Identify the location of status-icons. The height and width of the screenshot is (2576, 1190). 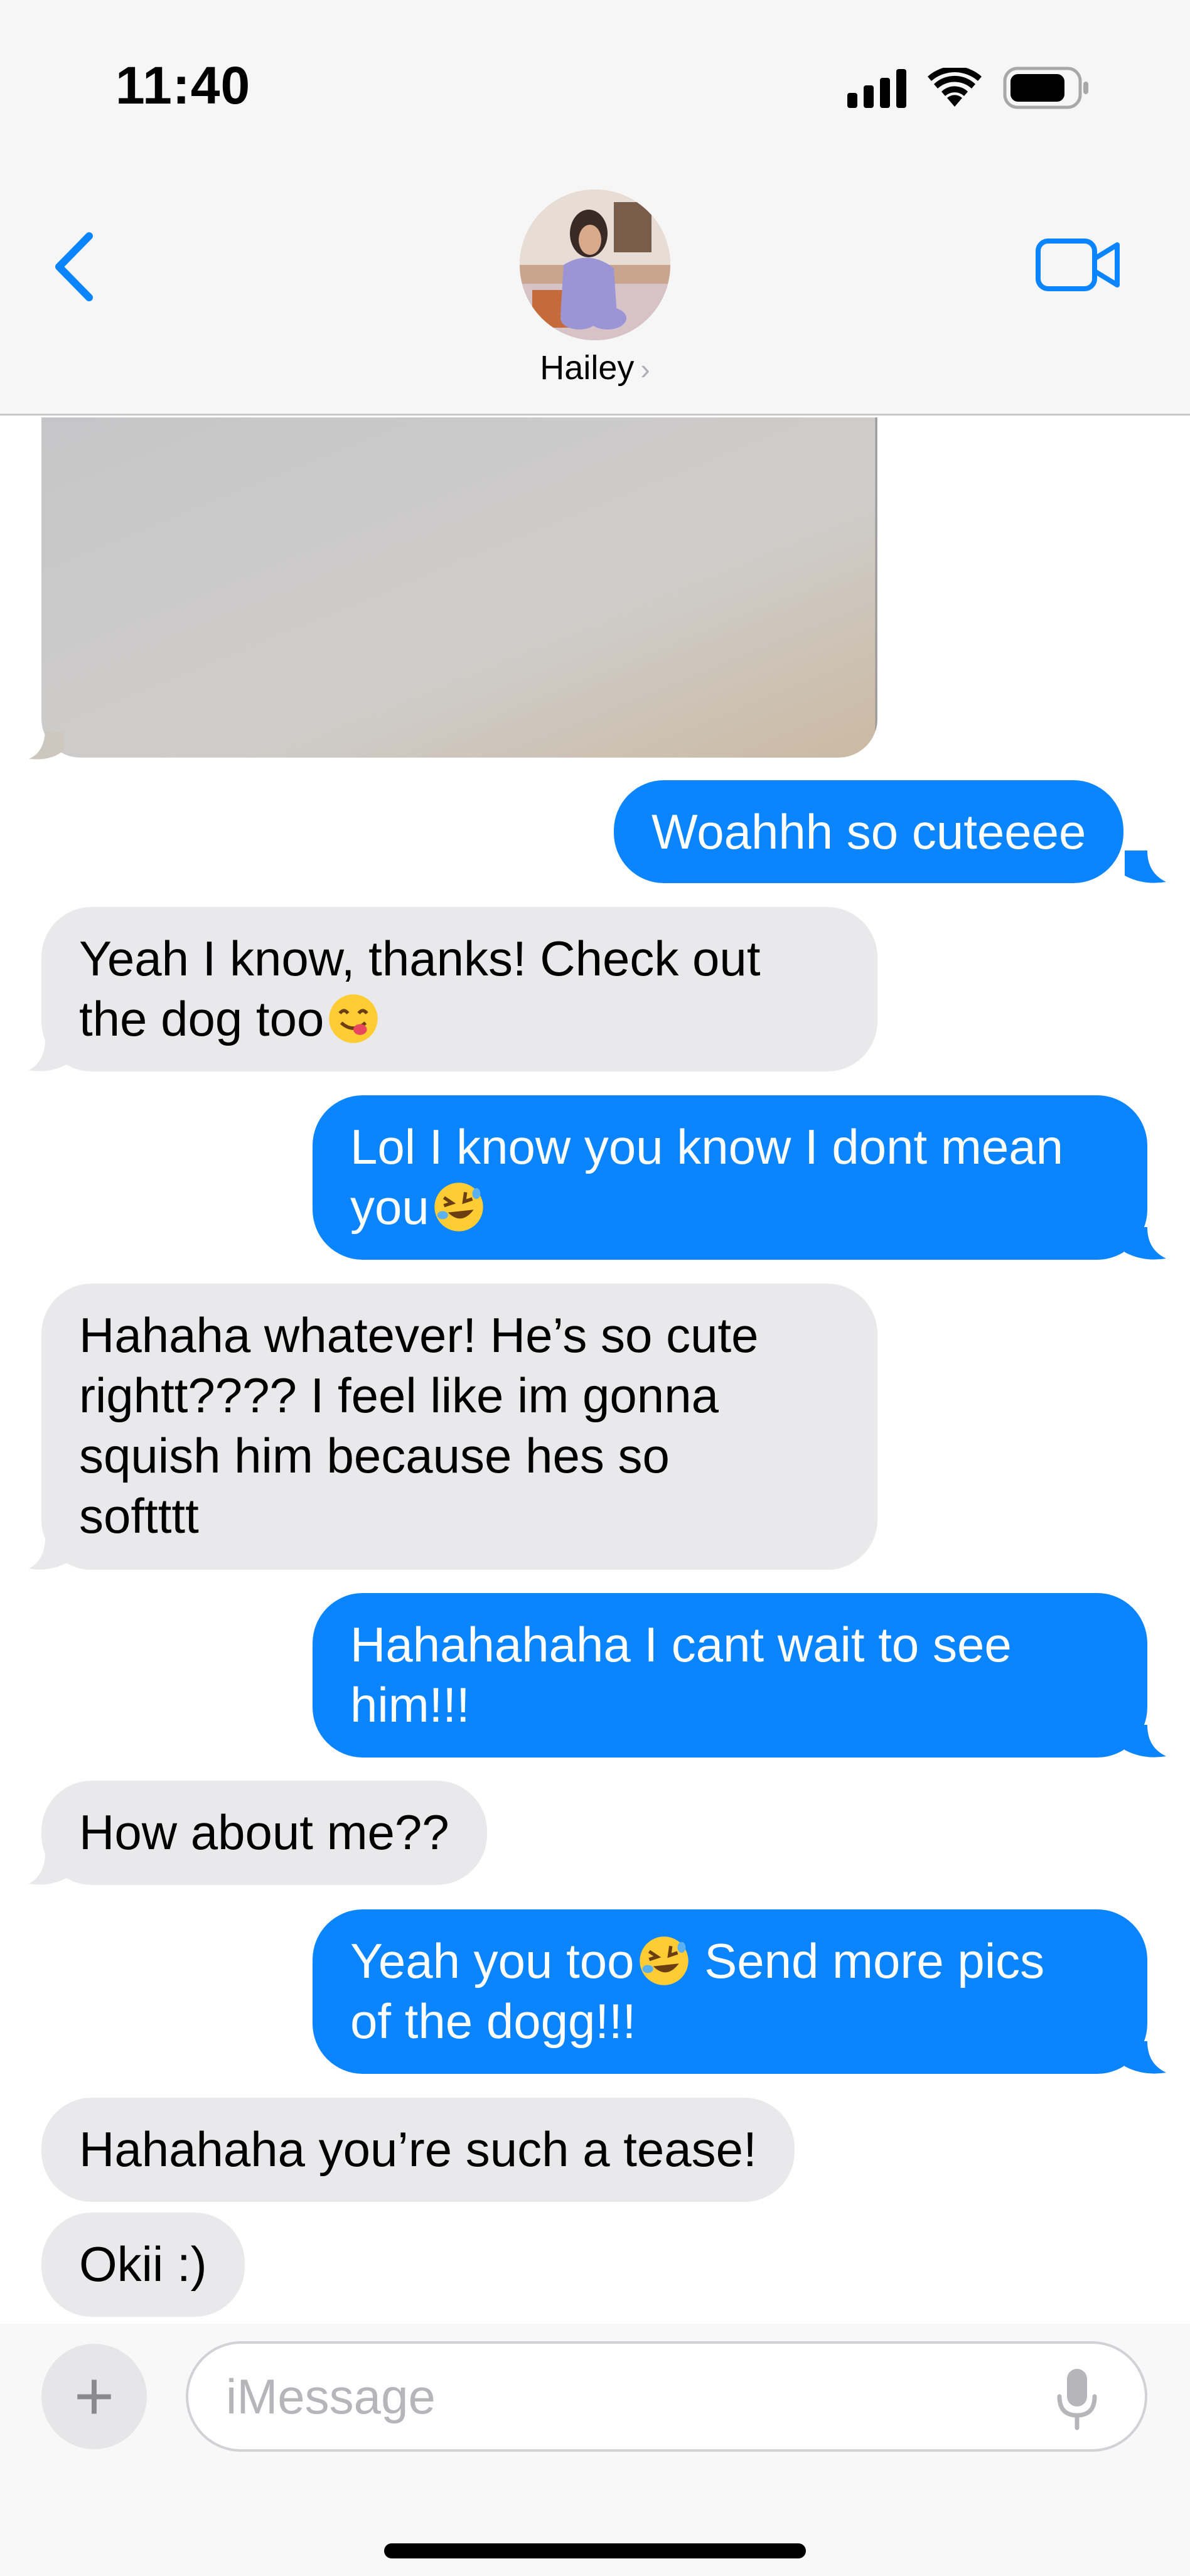
(969, 88).